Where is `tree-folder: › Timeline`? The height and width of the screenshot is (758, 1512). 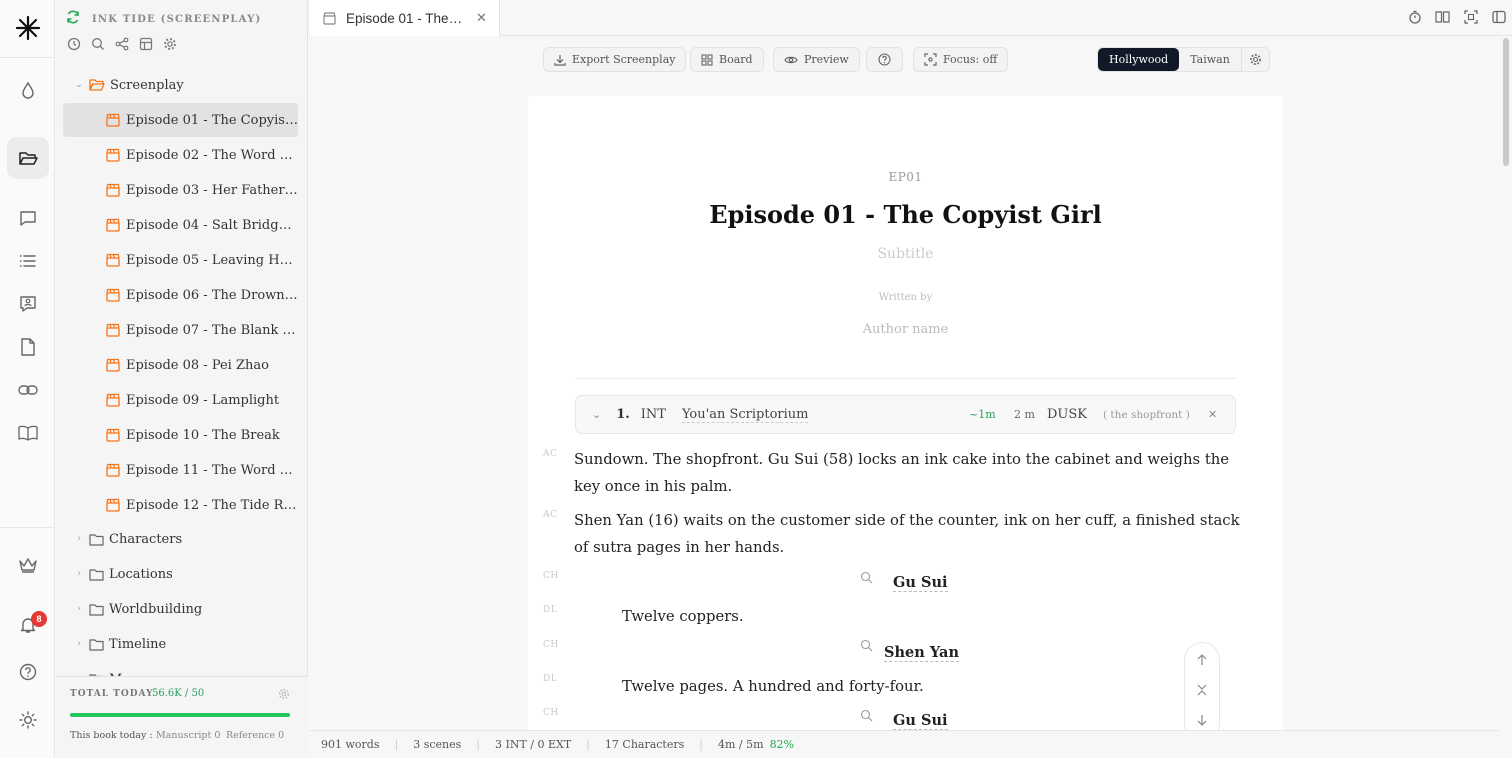 tree-folder: › Timeline is located at coordinates (182, 644).